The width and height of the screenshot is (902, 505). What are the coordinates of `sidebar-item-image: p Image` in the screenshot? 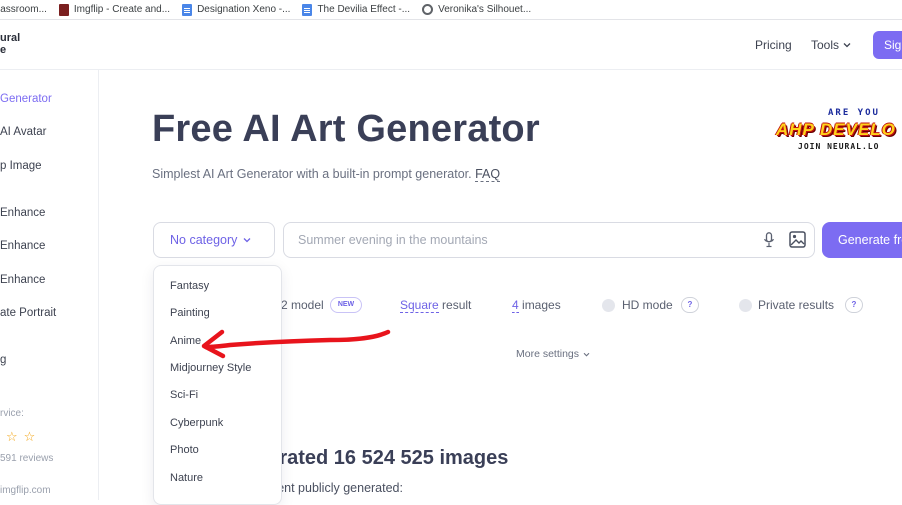 It's located at (21, 166).